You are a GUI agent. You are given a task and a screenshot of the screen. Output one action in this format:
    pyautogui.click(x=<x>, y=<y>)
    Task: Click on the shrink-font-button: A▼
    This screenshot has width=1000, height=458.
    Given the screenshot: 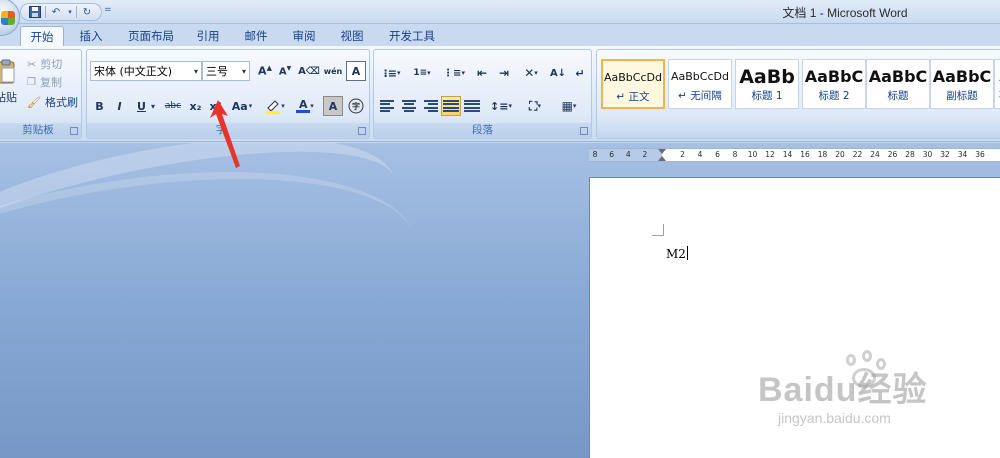 What is the action you would take?
    pyautogui.click(x=285, y=71)
    